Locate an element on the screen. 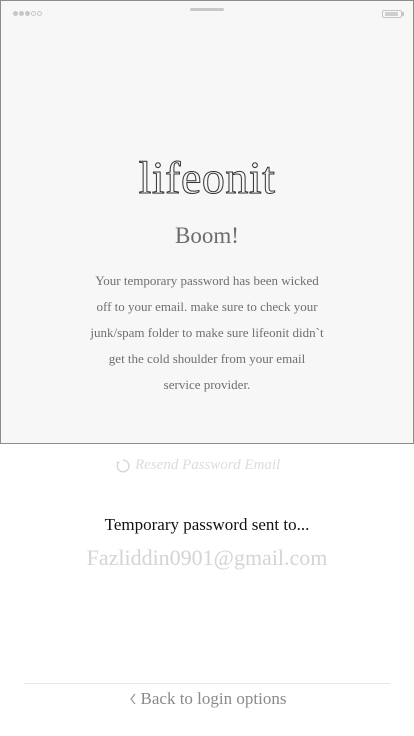 The image size is (414, 736). page-title: Boom! is located at coordinates (207, 235).